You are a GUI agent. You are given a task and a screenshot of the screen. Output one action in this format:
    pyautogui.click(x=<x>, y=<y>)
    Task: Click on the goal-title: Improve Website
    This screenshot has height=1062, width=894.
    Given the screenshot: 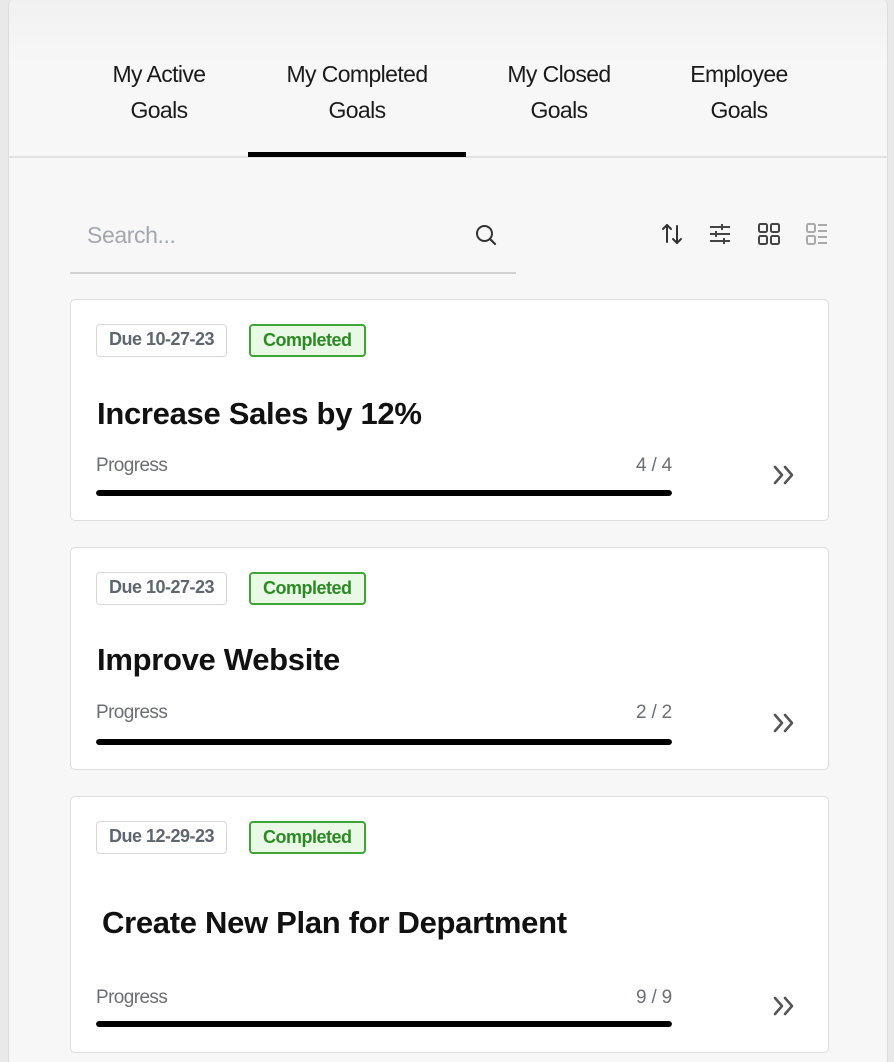 What is the action you would take?
    pyautogui.click(x=219, y=659)
    